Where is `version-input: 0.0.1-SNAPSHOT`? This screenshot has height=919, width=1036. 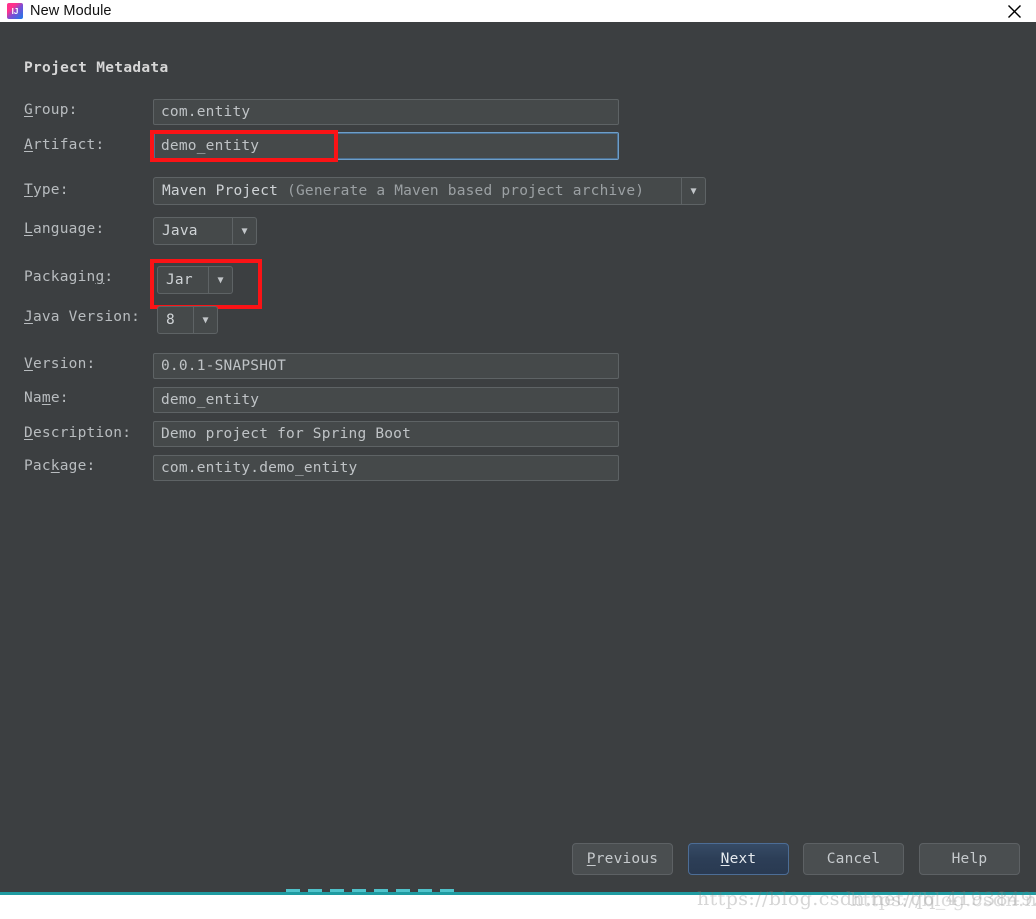
version-input: 0.0.1-SNAPSHOT is located at coordinates (386, 366).